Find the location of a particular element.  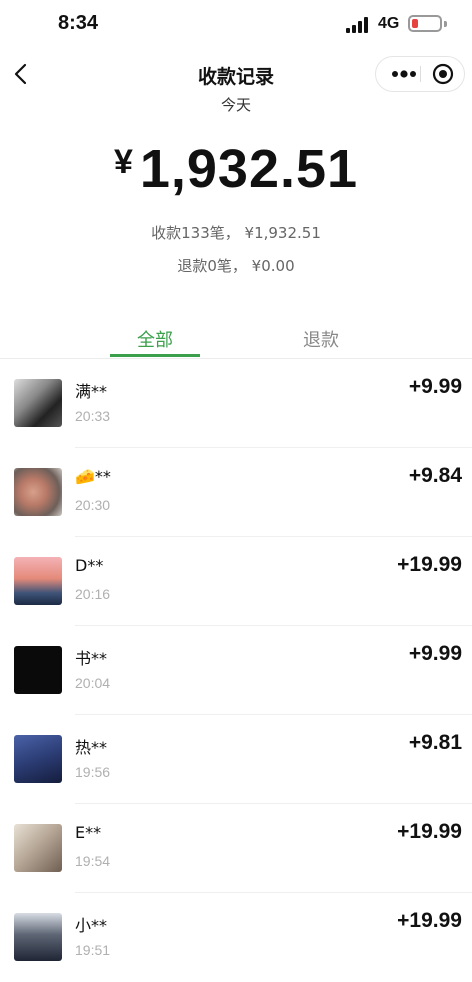

list-item: 🧀** 20:30 +9.84 is located at coordinates (236, 492).